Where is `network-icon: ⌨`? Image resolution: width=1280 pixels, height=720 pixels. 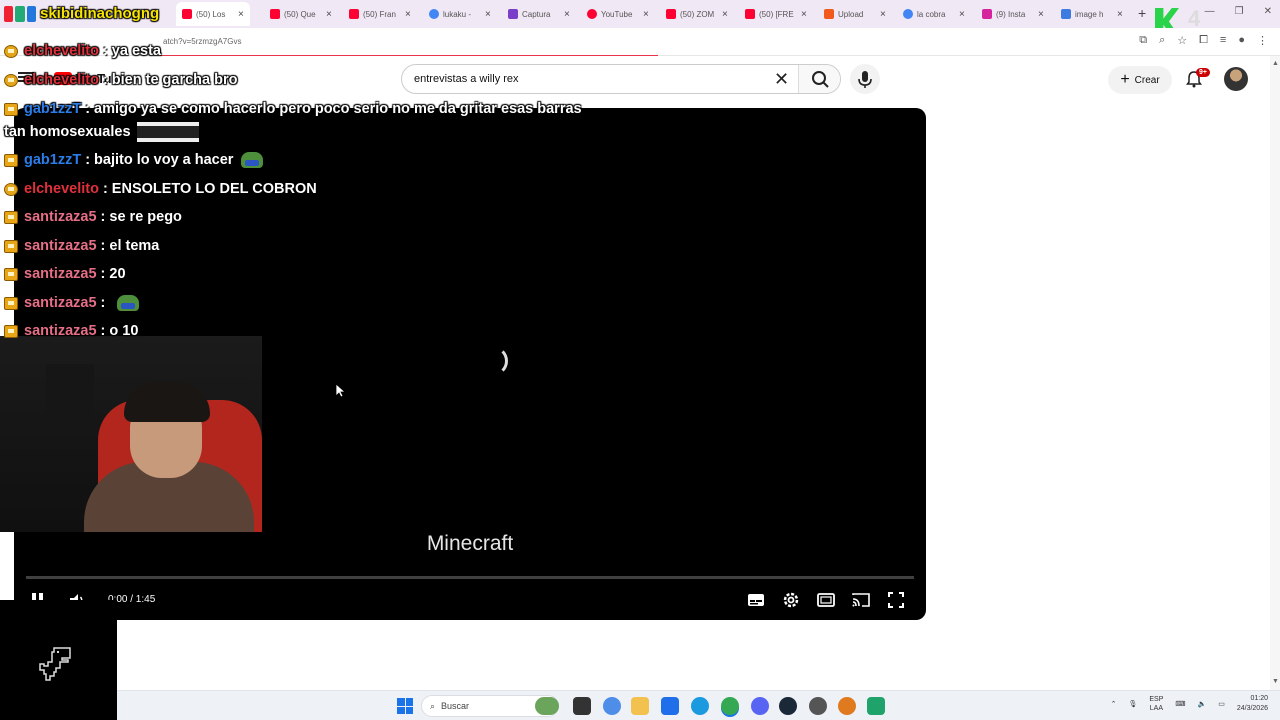 network-icon: ⌨ is located at coordinates (1180, 704).